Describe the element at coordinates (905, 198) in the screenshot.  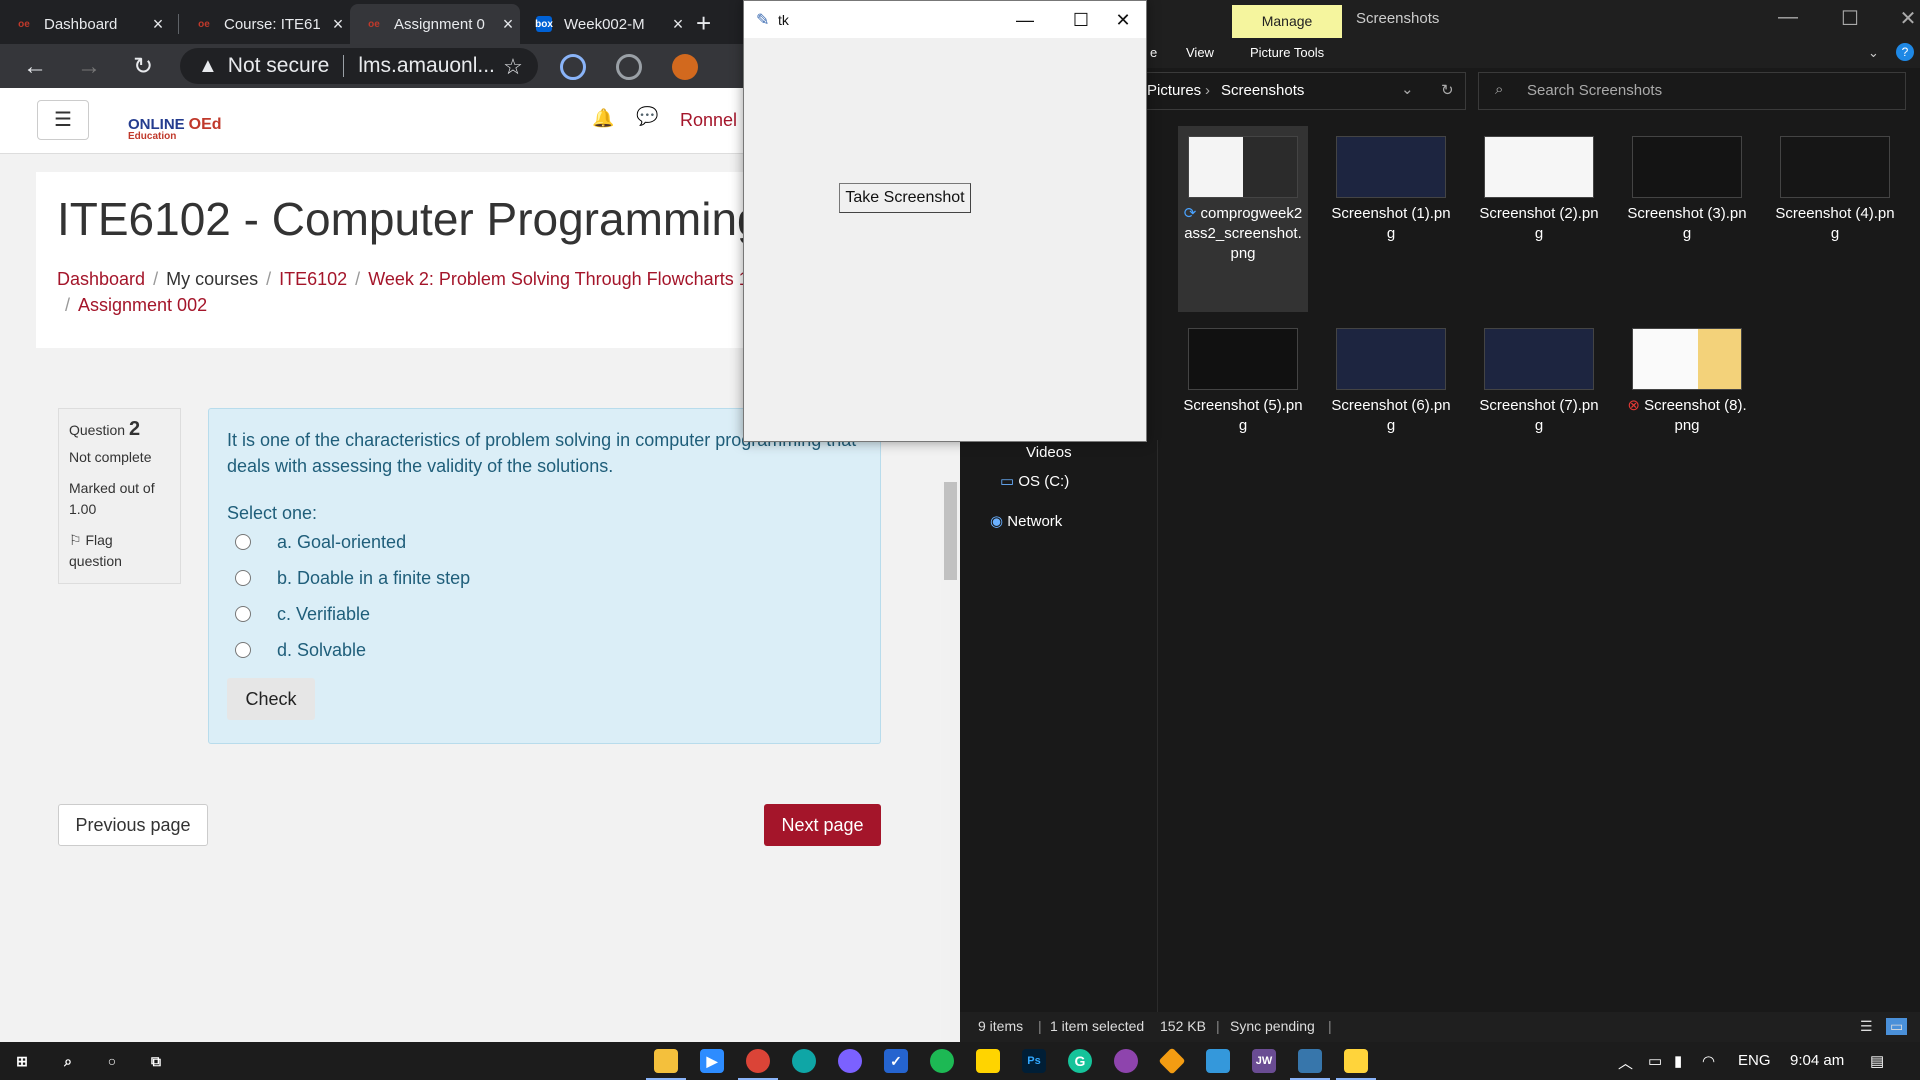
I see `take-screenshot-button: Take Screenshot` at that location.